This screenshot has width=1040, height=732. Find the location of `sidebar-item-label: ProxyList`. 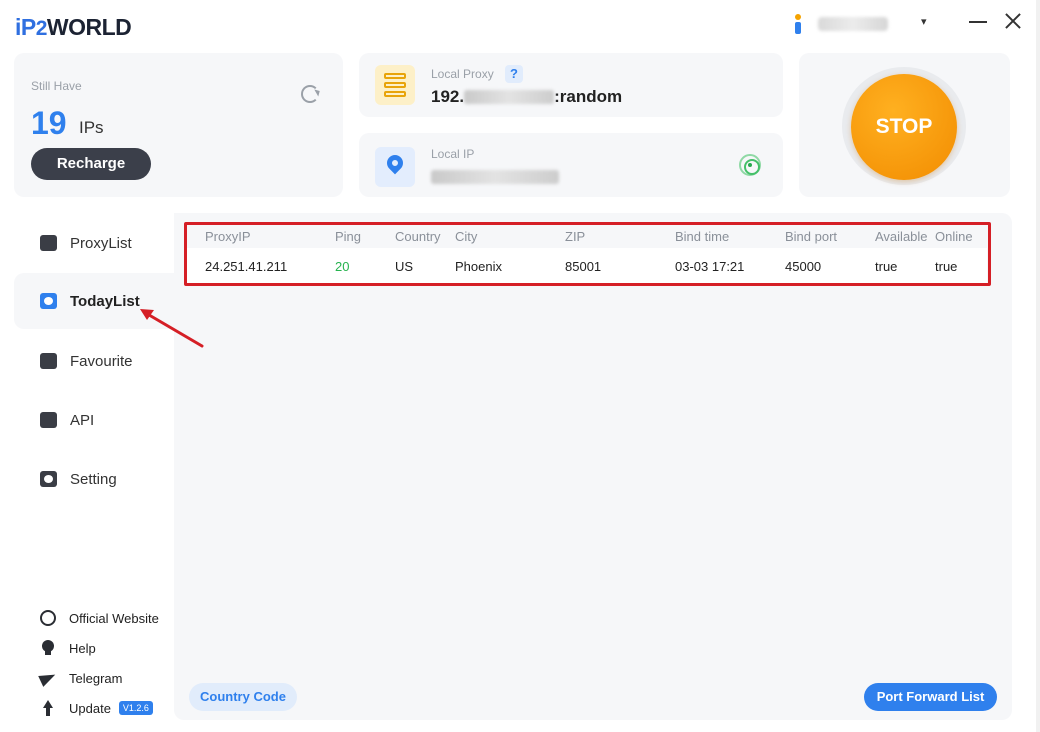

sidebar-item-label: ProxyList is located at coordinates (101, 243).